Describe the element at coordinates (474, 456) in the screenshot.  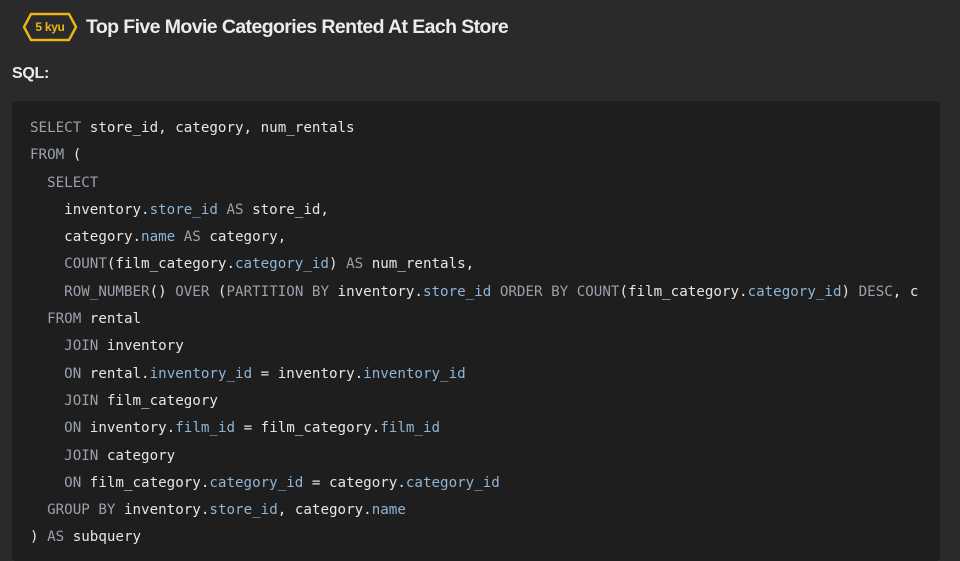
I see `code-line: JOIN category` at that location.